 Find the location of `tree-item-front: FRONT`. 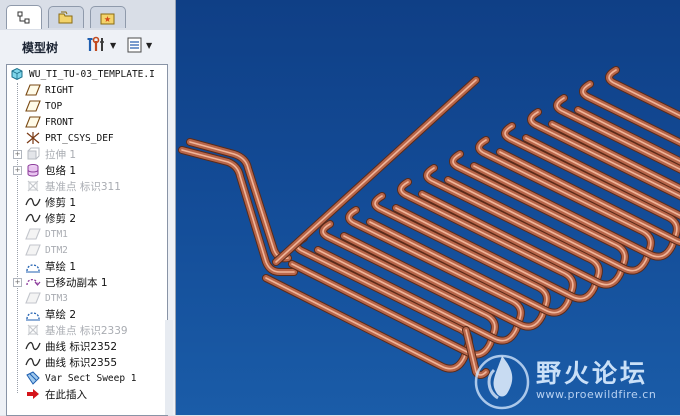

tree-item-front: FRONT is located at coordinates (49, 122).